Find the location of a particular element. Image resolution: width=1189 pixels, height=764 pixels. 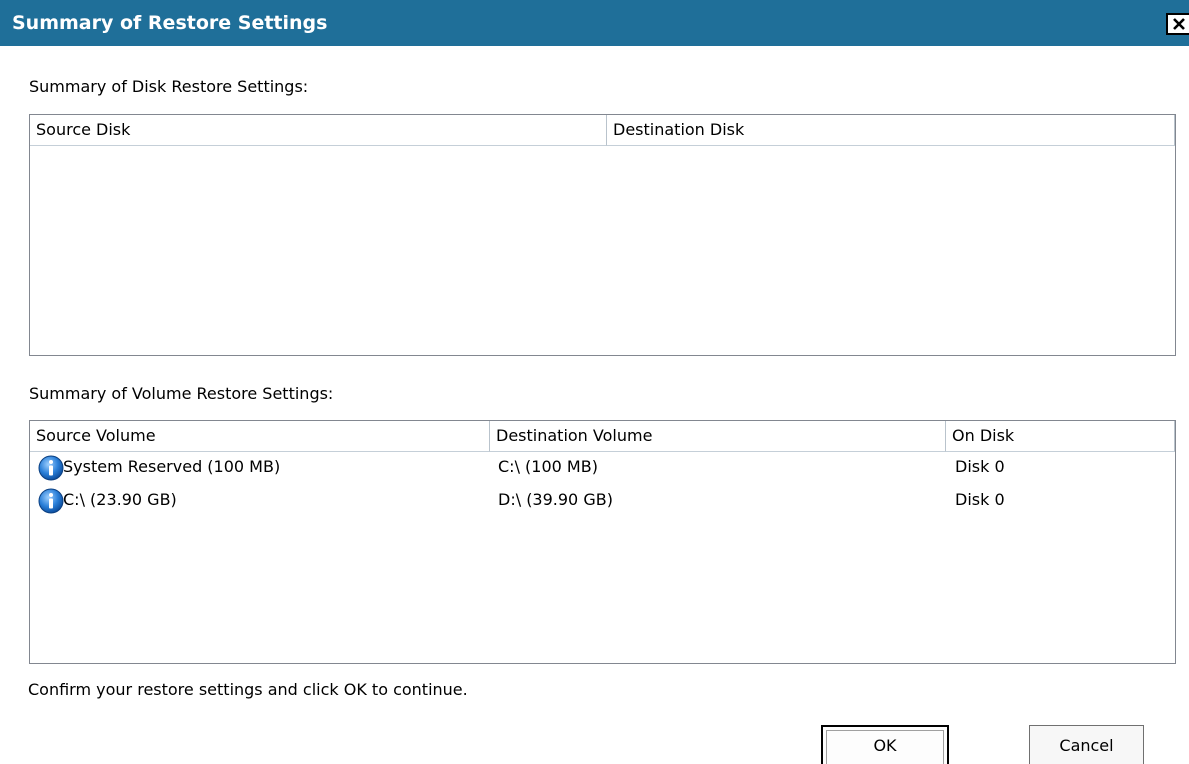

ok-button: OK is located at coordinates (885, 744).